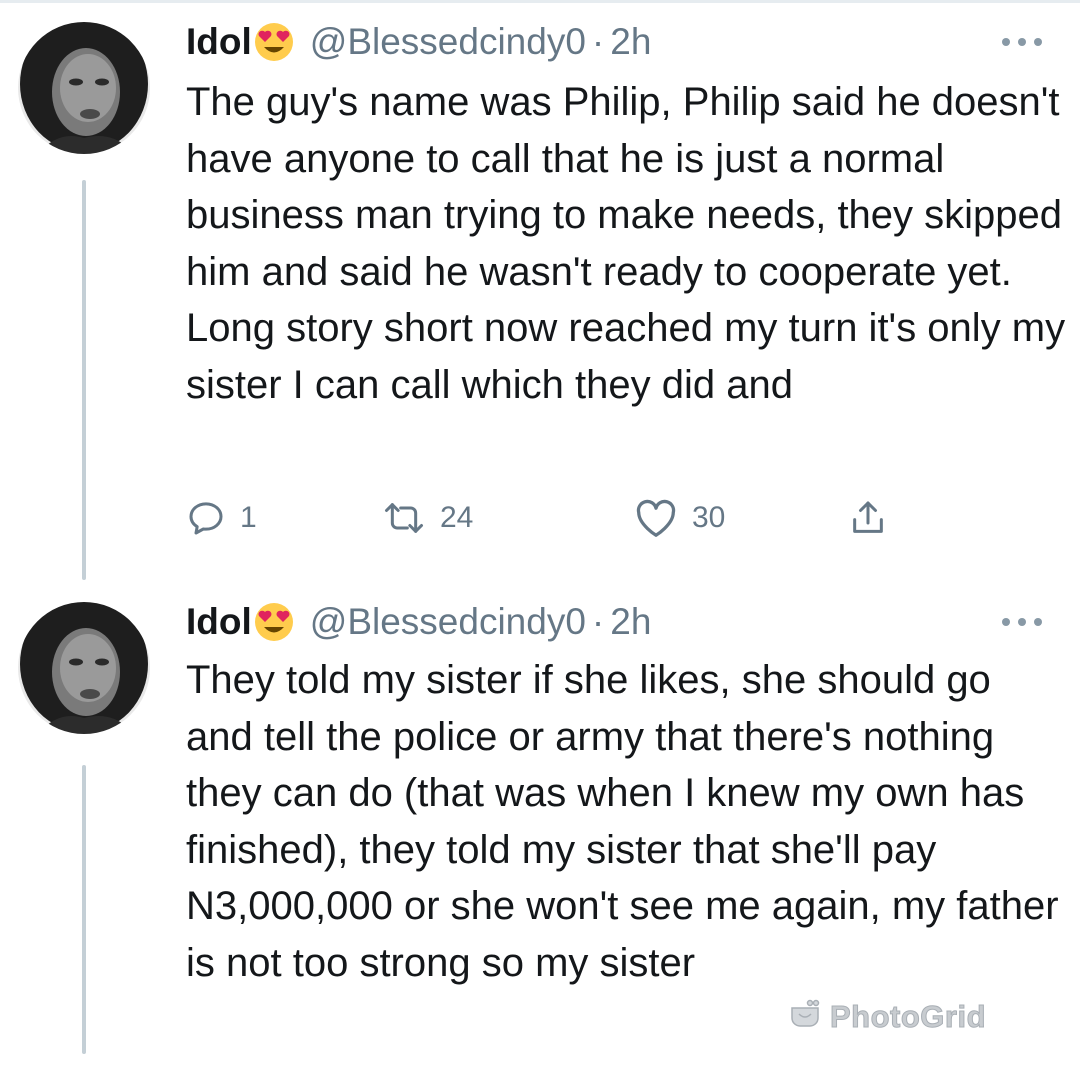 Image resolution: width=1080 pixels, height=1074 pixels. What do you see at coordinates (248, 517) in the screenshot?
I see `reply-count: 1` at bounding box center [248, 517].